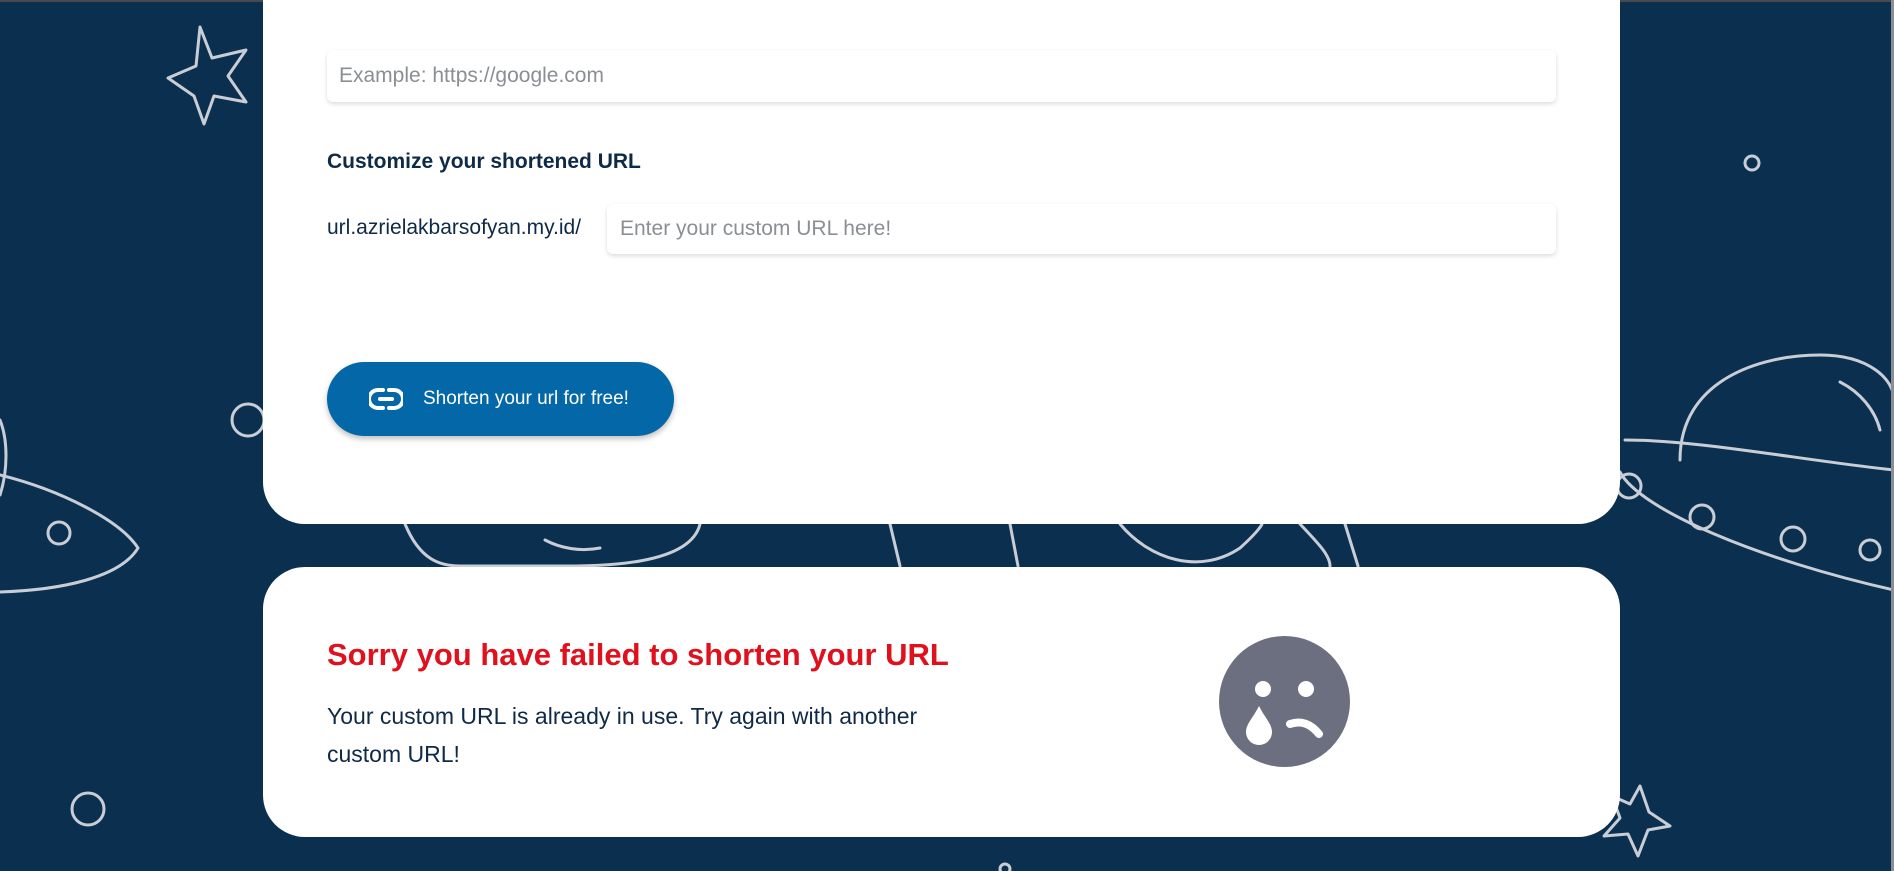  I want to click on custom-url-input, so click(1081, 229).